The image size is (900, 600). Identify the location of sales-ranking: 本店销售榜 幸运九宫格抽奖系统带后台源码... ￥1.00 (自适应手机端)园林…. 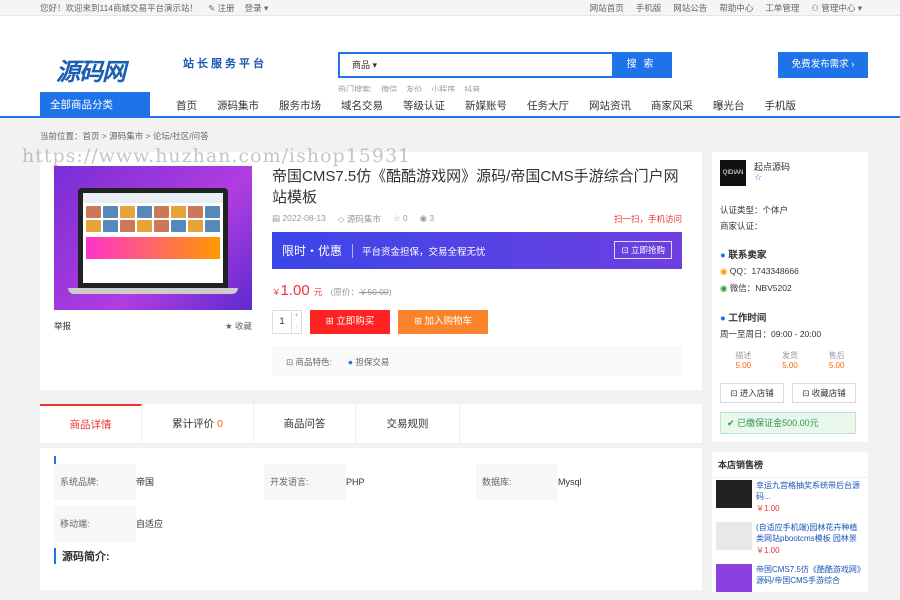
(790, 522).